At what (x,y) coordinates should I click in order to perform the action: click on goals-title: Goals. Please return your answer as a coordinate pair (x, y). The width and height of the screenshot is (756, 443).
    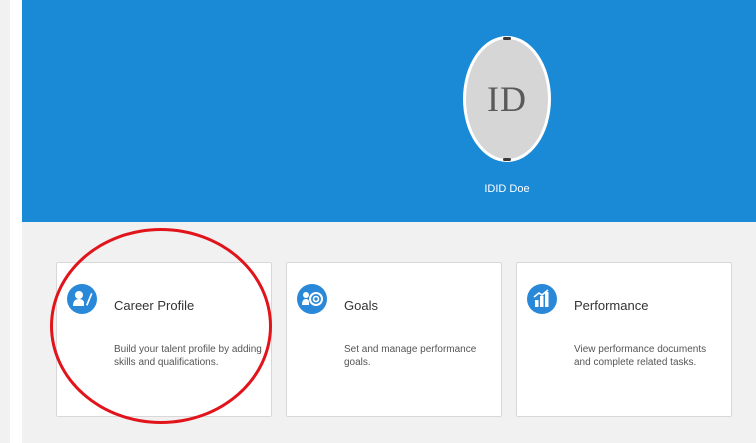
    Looking at the image, I should click on (361, 305).